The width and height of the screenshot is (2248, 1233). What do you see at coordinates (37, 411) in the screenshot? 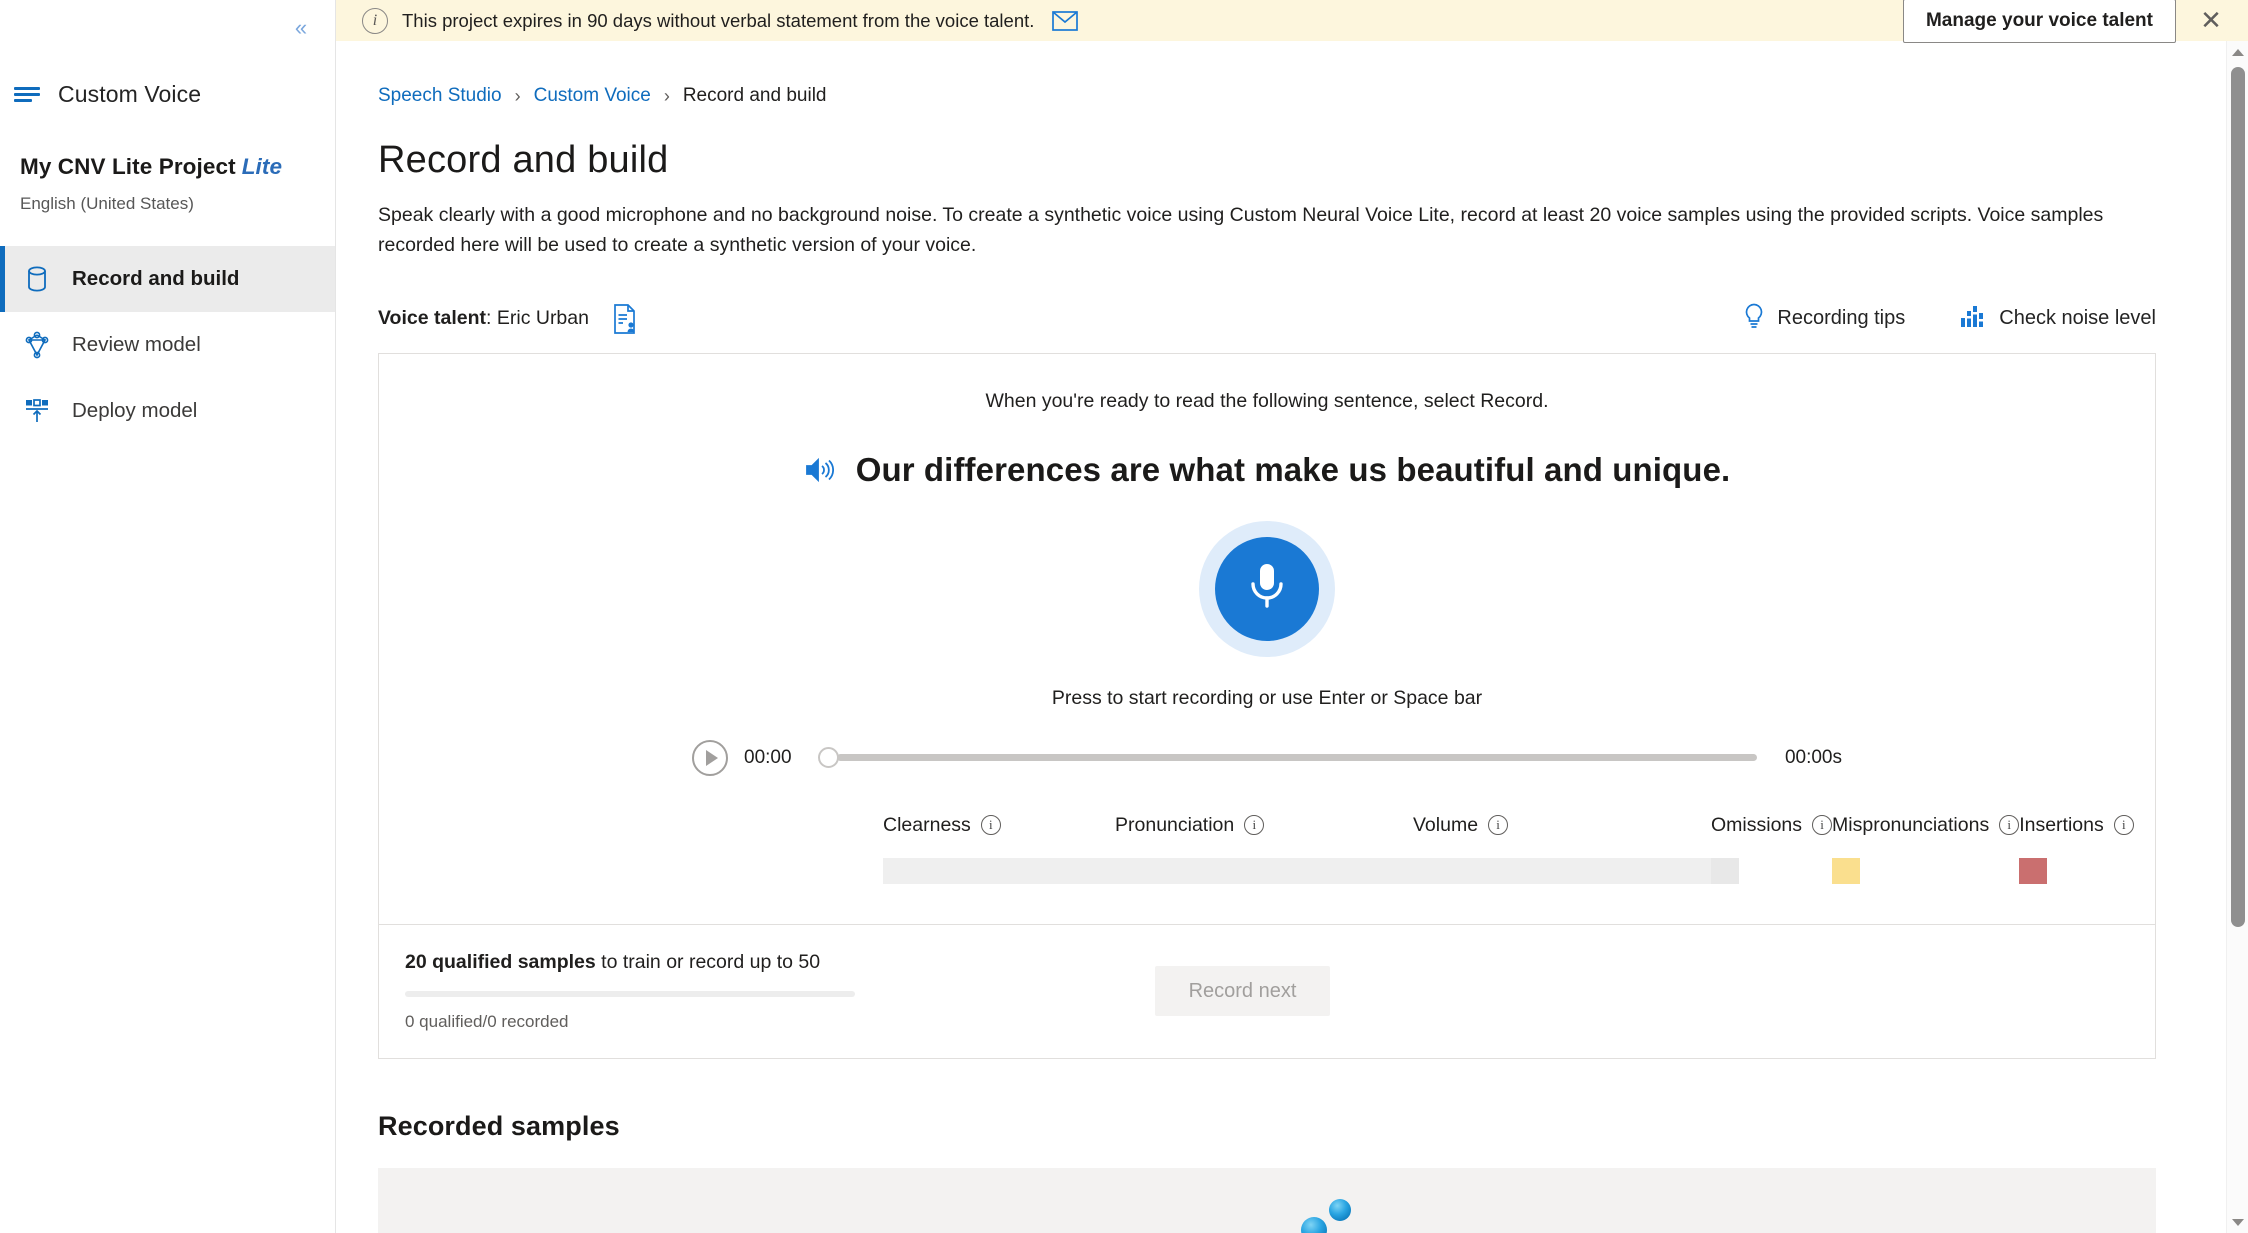
I see `deploy-upload-icon` at bounding box center [37, 411].